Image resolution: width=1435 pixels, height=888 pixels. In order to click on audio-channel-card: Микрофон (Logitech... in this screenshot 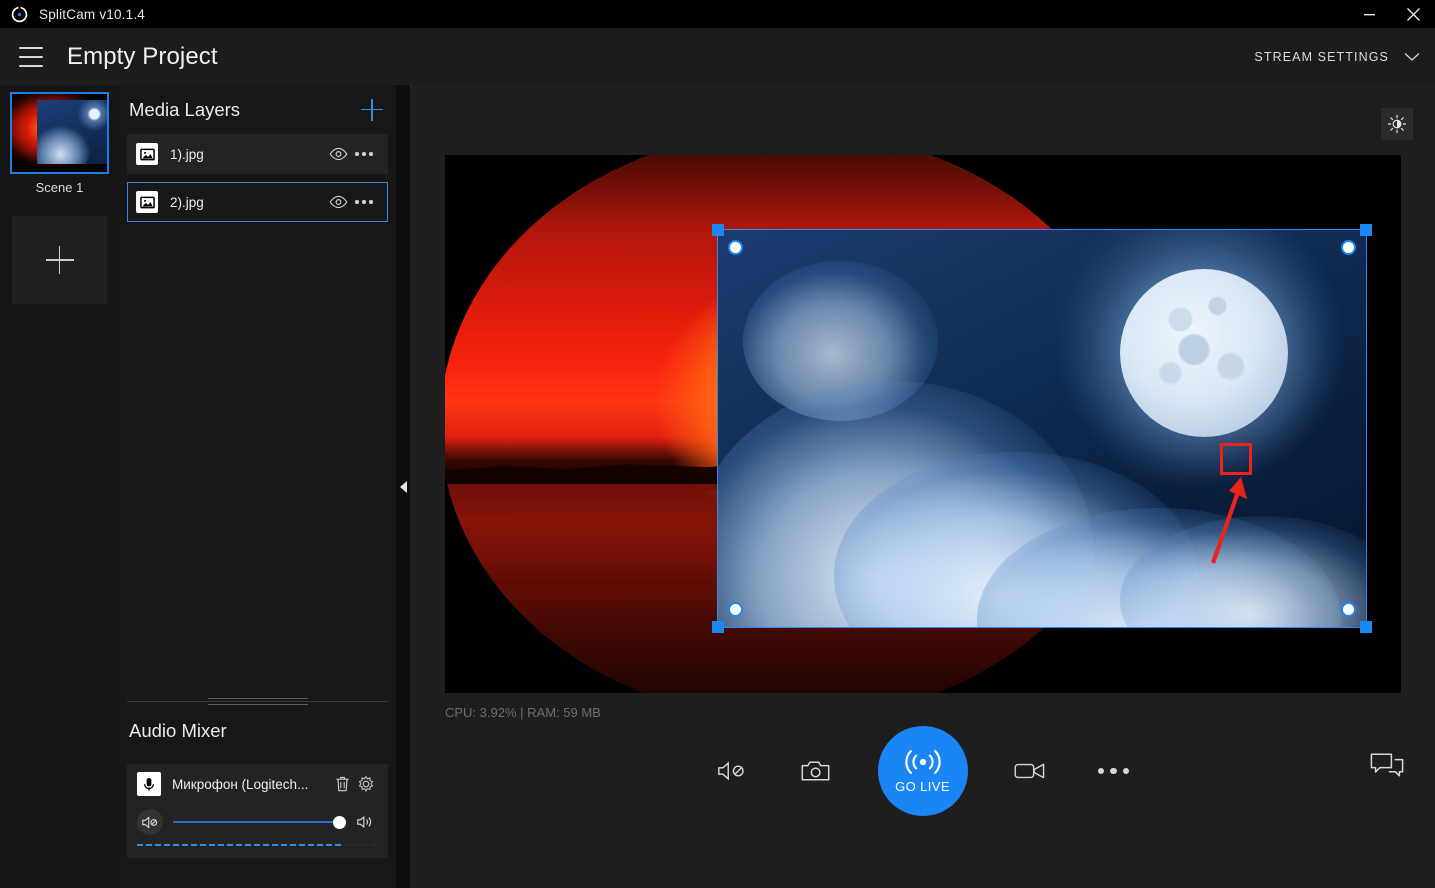, I will do `click(257, 811)`.